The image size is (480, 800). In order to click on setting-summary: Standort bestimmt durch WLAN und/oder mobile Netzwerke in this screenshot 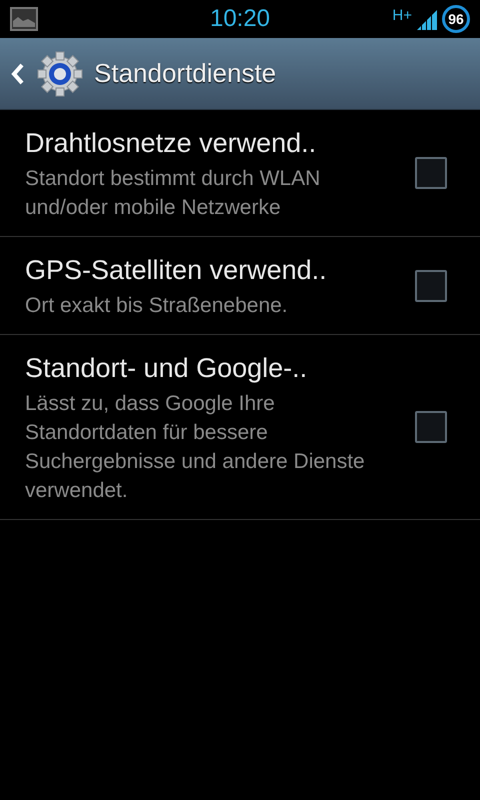, I will do `click(173, 193)`.